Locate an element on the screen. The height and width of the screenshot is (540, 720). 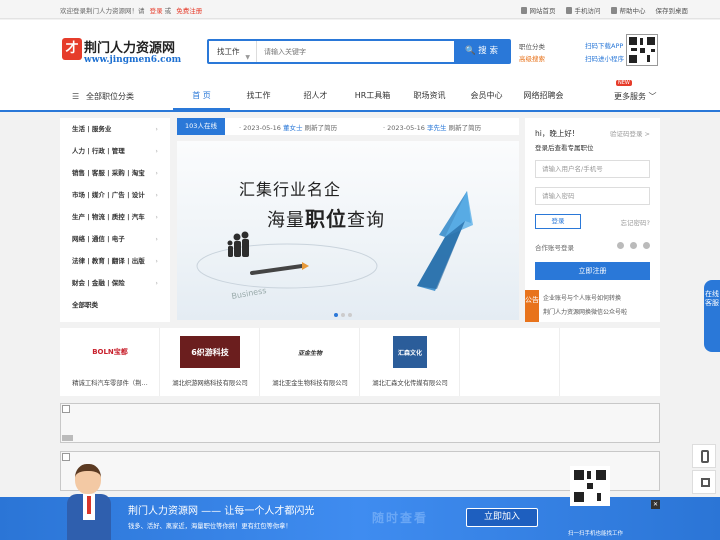
login-link: 登录 is located at coordinates (156, 11).